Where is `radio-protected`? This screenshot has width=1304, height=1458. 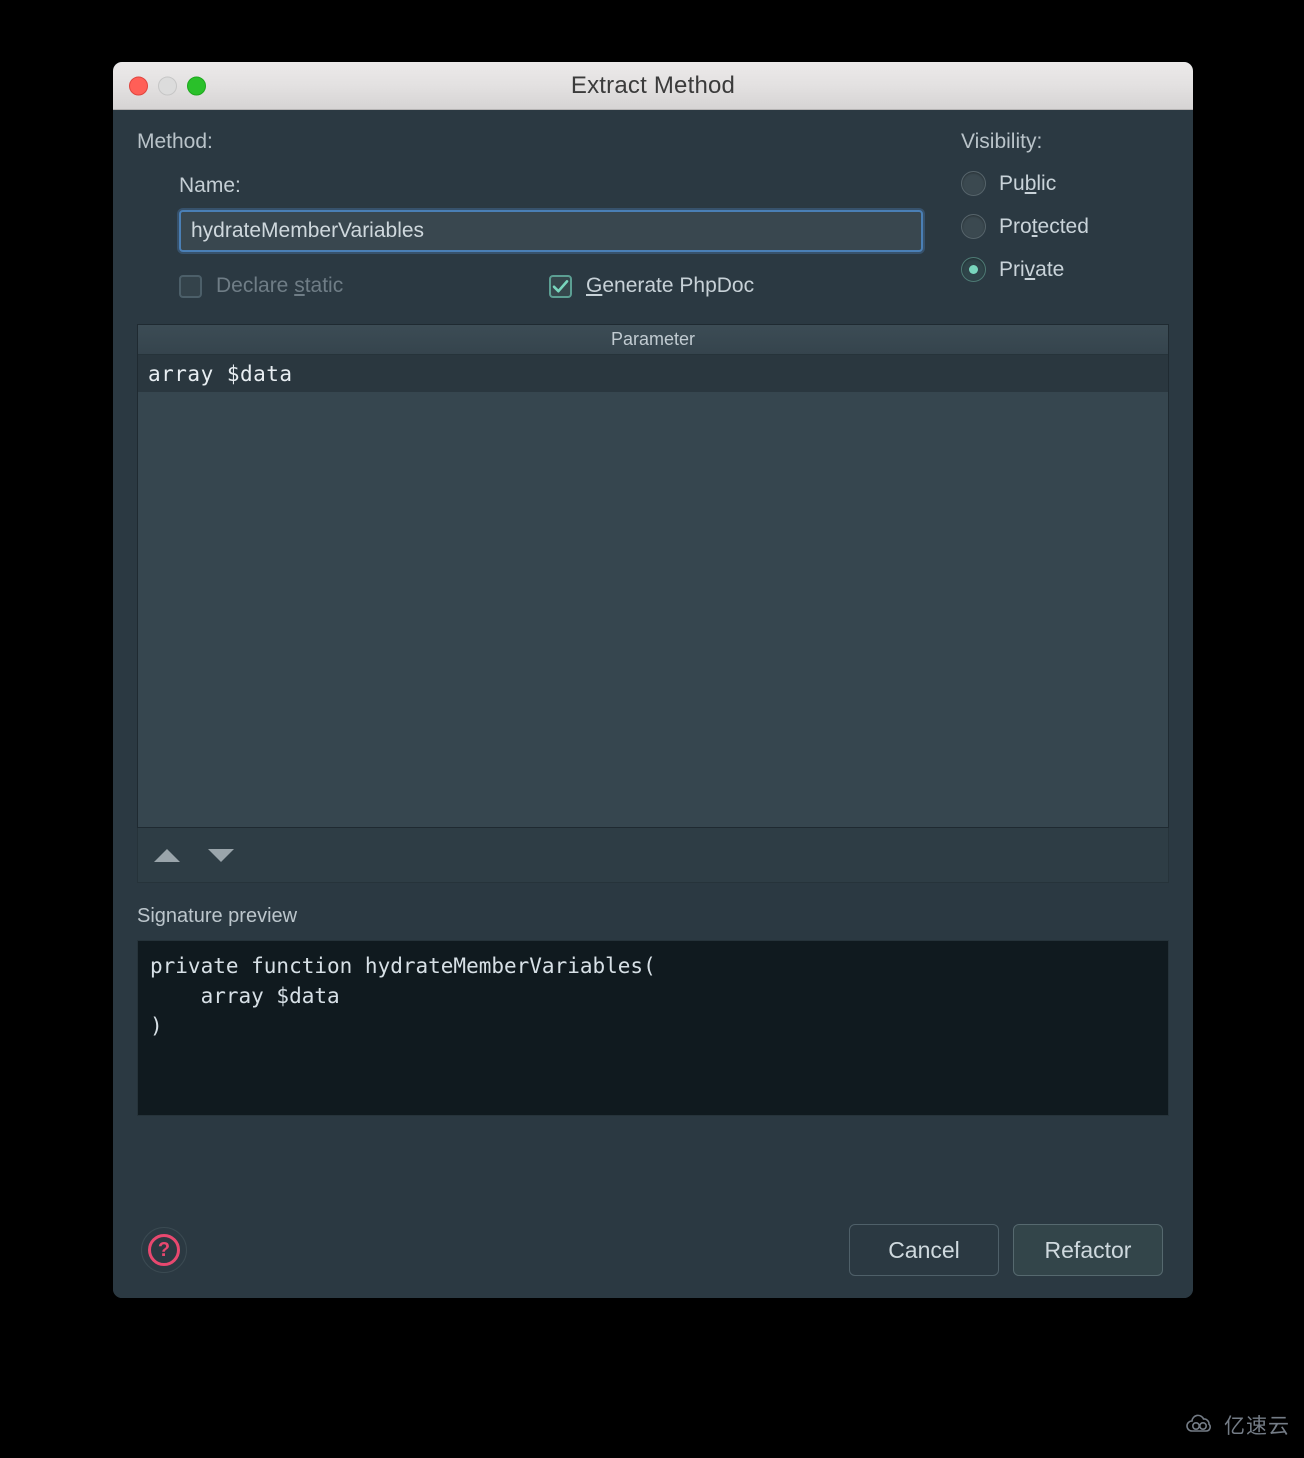
radio-protected is located at coordinates (973, 226).